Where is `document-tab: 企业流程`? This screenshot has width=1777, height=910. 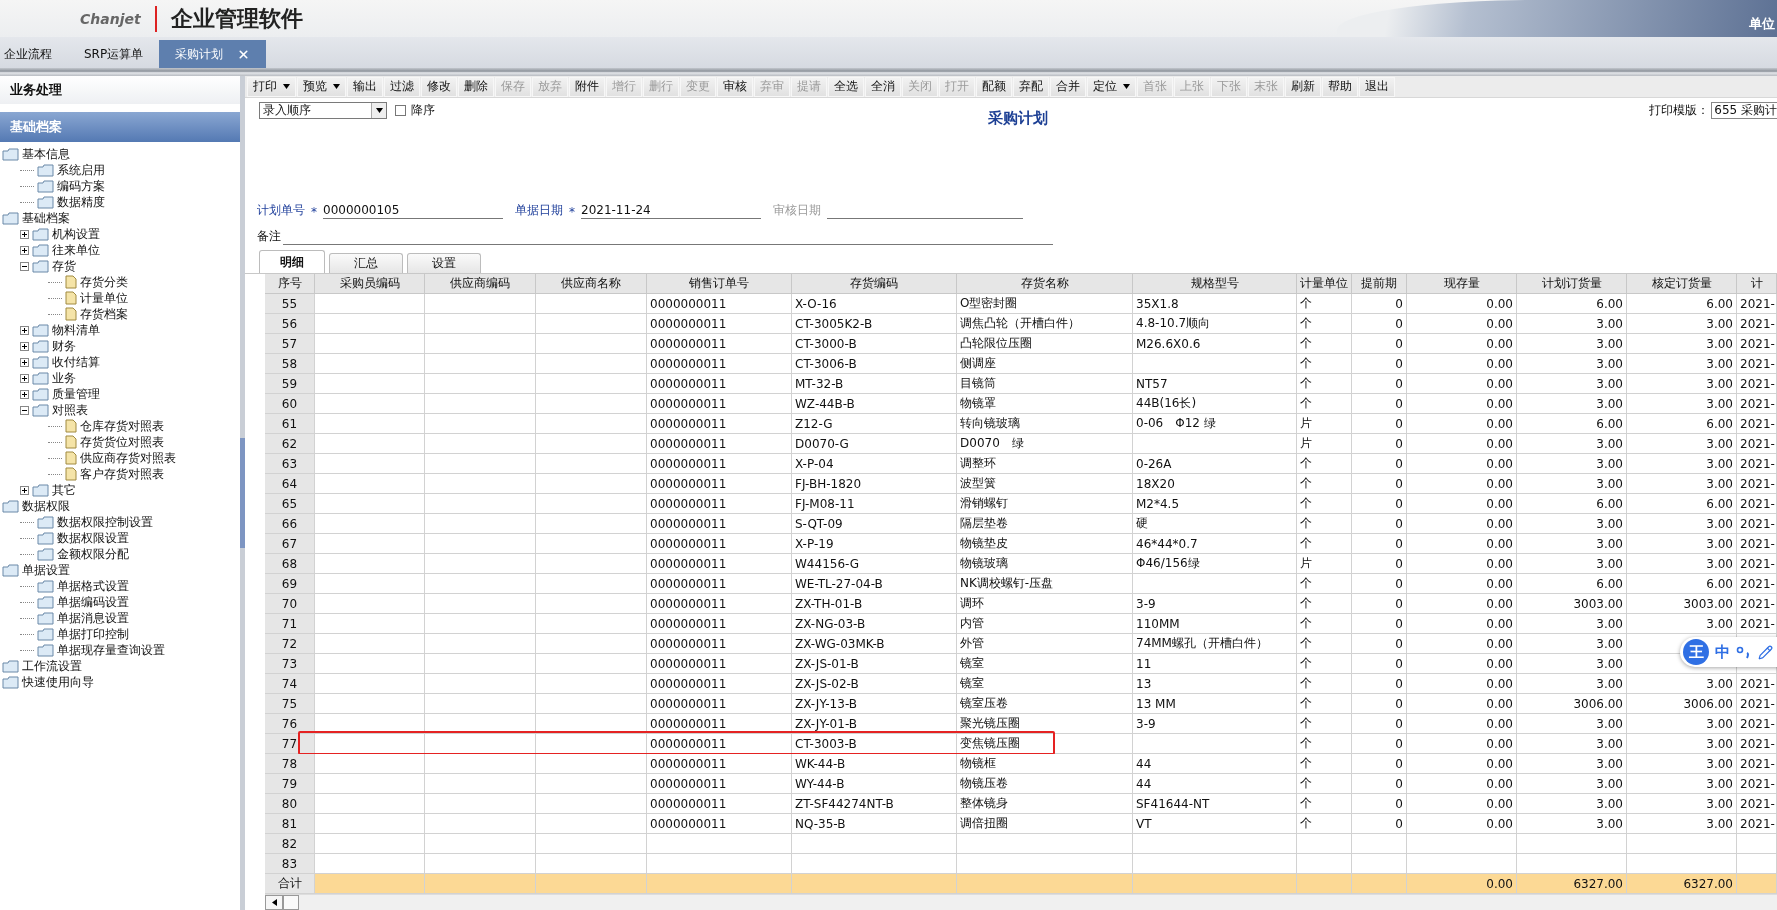
document-tab: 企业流程 is located at coordinates (34, 54).